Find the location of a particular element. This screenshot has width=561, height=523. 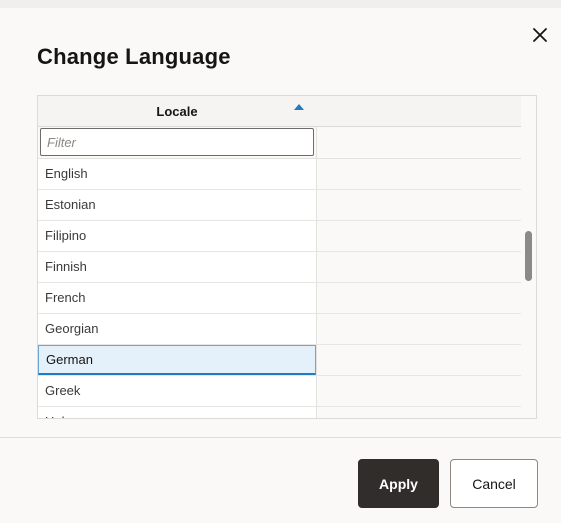

apply-button: Apply is located at coordinates (398, 483).